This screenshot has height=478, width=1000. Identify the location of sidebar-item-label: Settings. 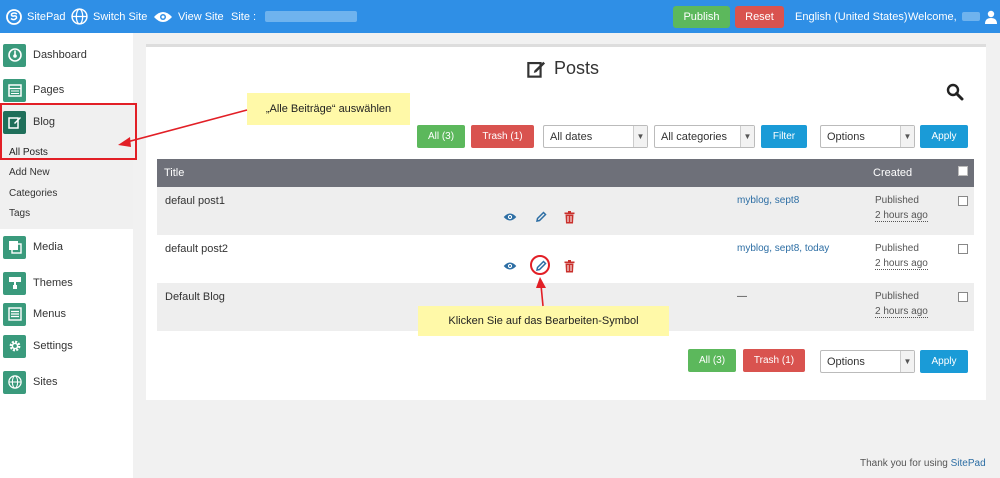
(53, 346).